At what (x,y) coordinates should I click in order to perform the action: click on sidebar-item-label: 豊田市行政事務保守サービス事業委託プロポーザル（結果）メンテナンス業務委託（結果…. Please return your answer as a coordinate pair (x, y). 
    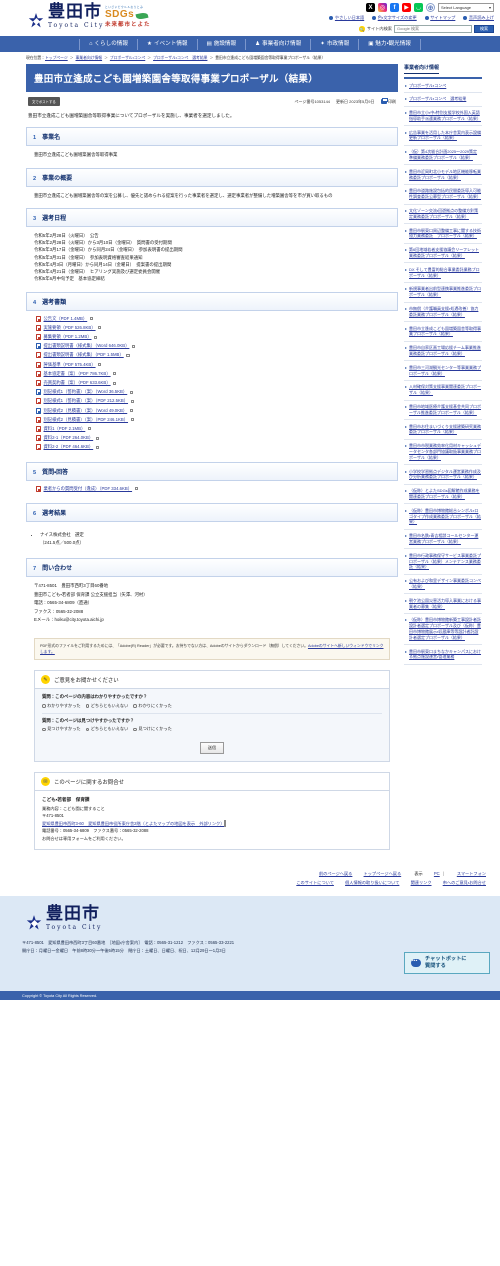
    Looking at the image, I should click on (445, 561).